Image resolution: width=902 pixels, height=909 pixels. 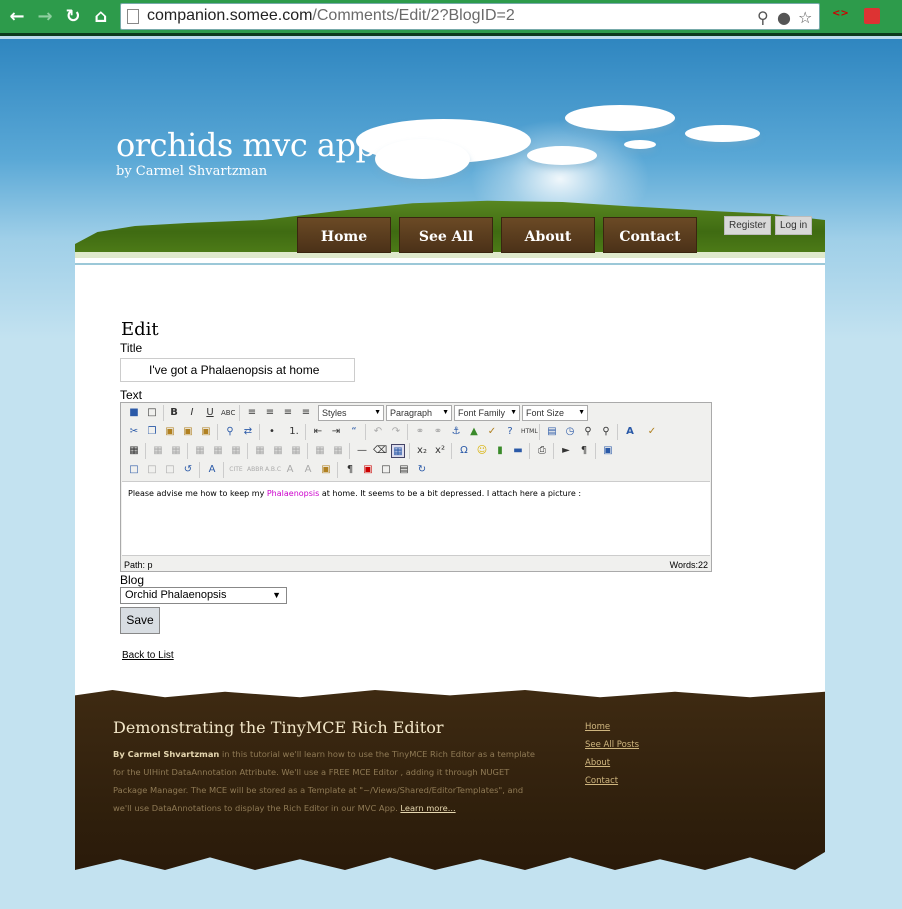 What do you see at coordinates (464, 451) in the screenshot?
I see `special-char-icon: Ω` at bounding box center [464, 451].